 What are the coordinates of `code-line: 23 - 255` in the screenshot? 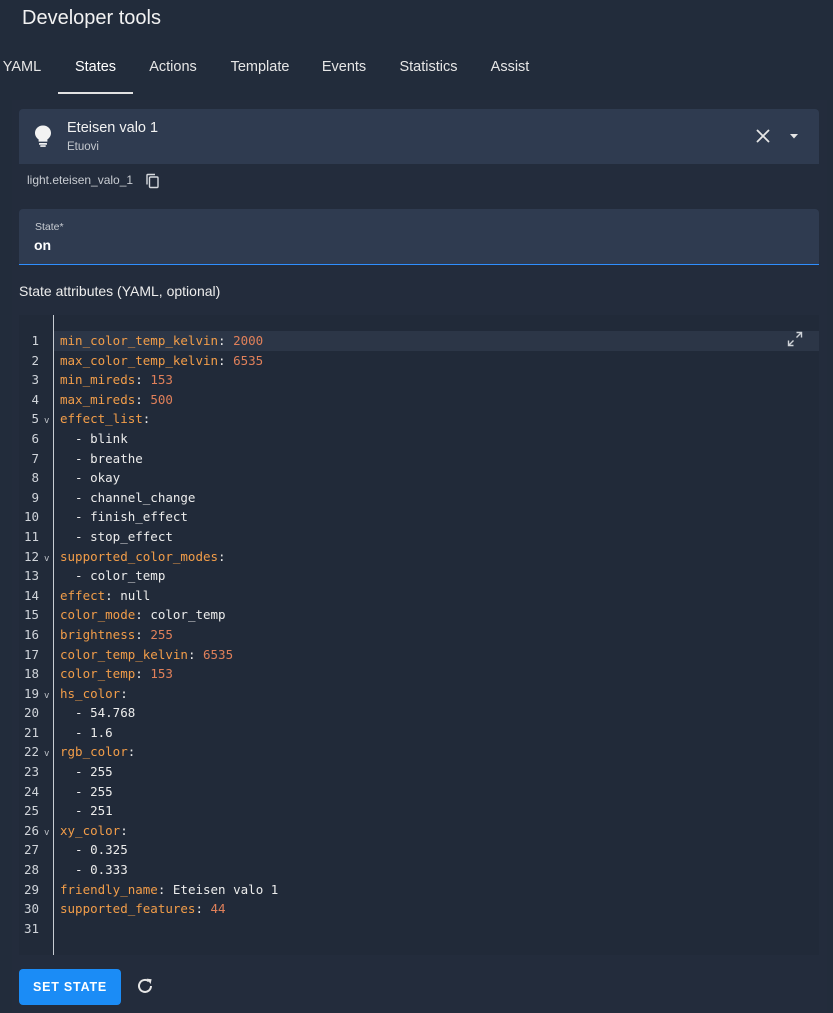 It's located at (419, 772).